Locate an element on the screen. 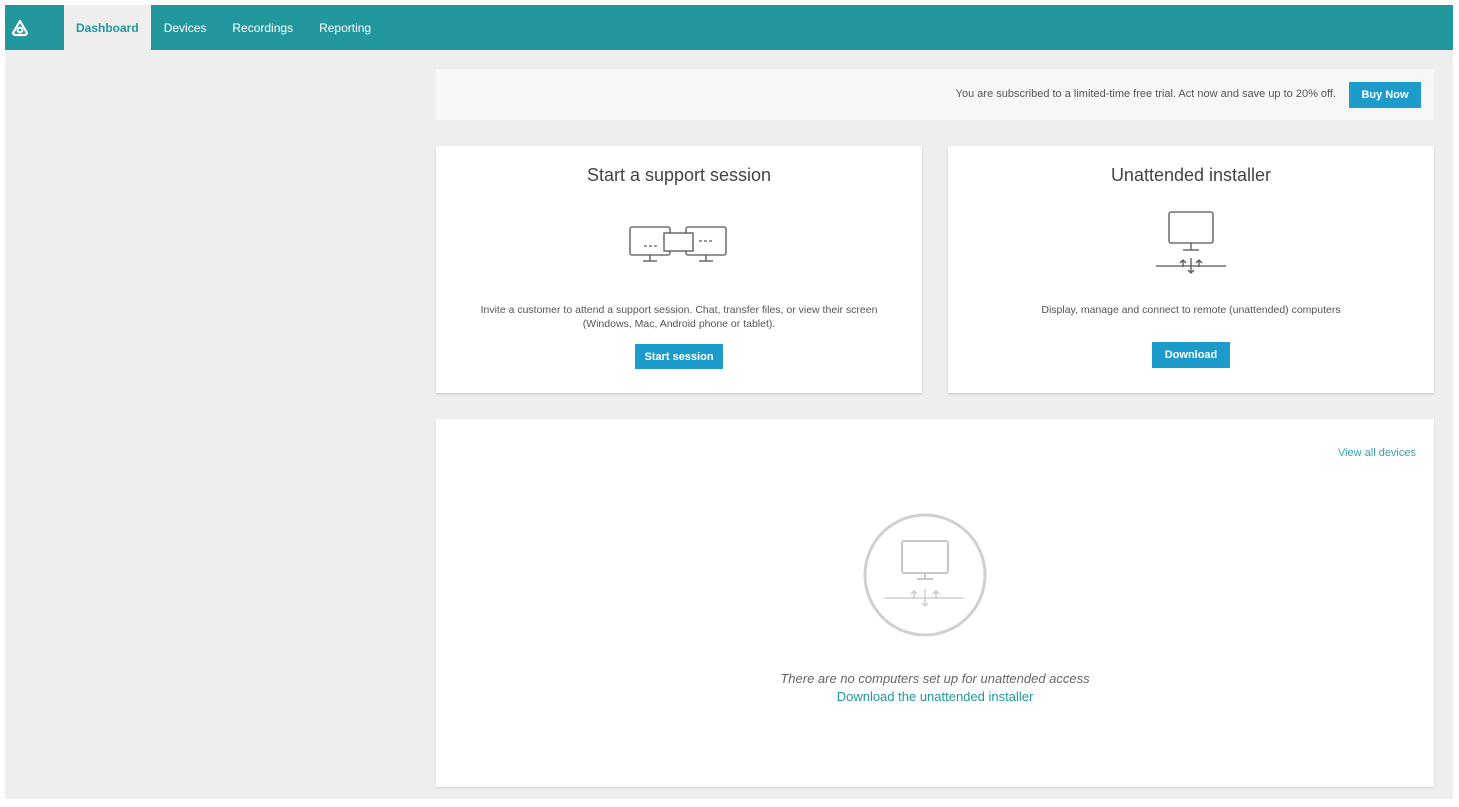 This screenshot has height=807, width=1459. main-nav: Dashboard Devices Recordings Reporting is located at coordinates (224, 27).